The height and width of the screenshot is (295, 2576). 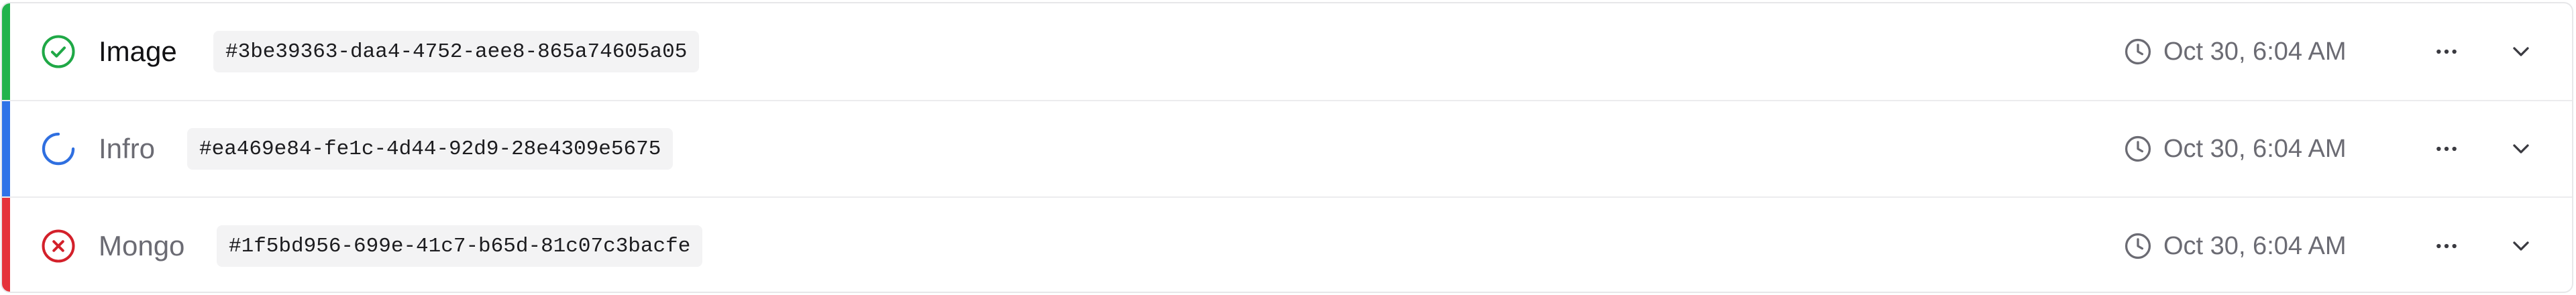 What do you see at coordinates (58, 149) in the screenshot?
I see `loading-spinner-icon` at bounding box center [58, 149].